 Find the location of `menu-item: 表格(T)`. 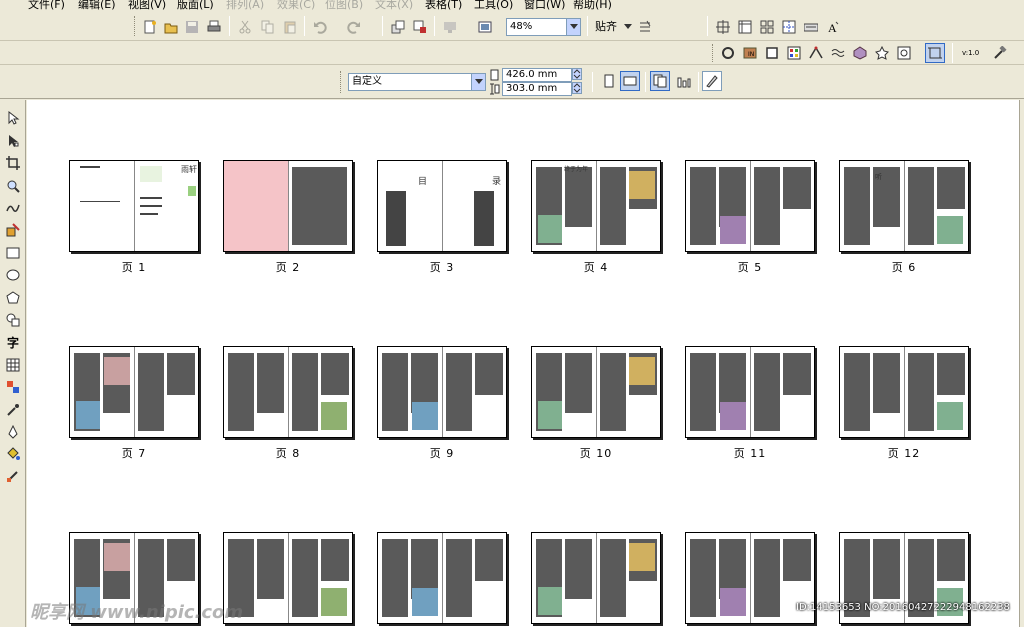

menu-item: 表格(T) is located at coordinates (443, 6).